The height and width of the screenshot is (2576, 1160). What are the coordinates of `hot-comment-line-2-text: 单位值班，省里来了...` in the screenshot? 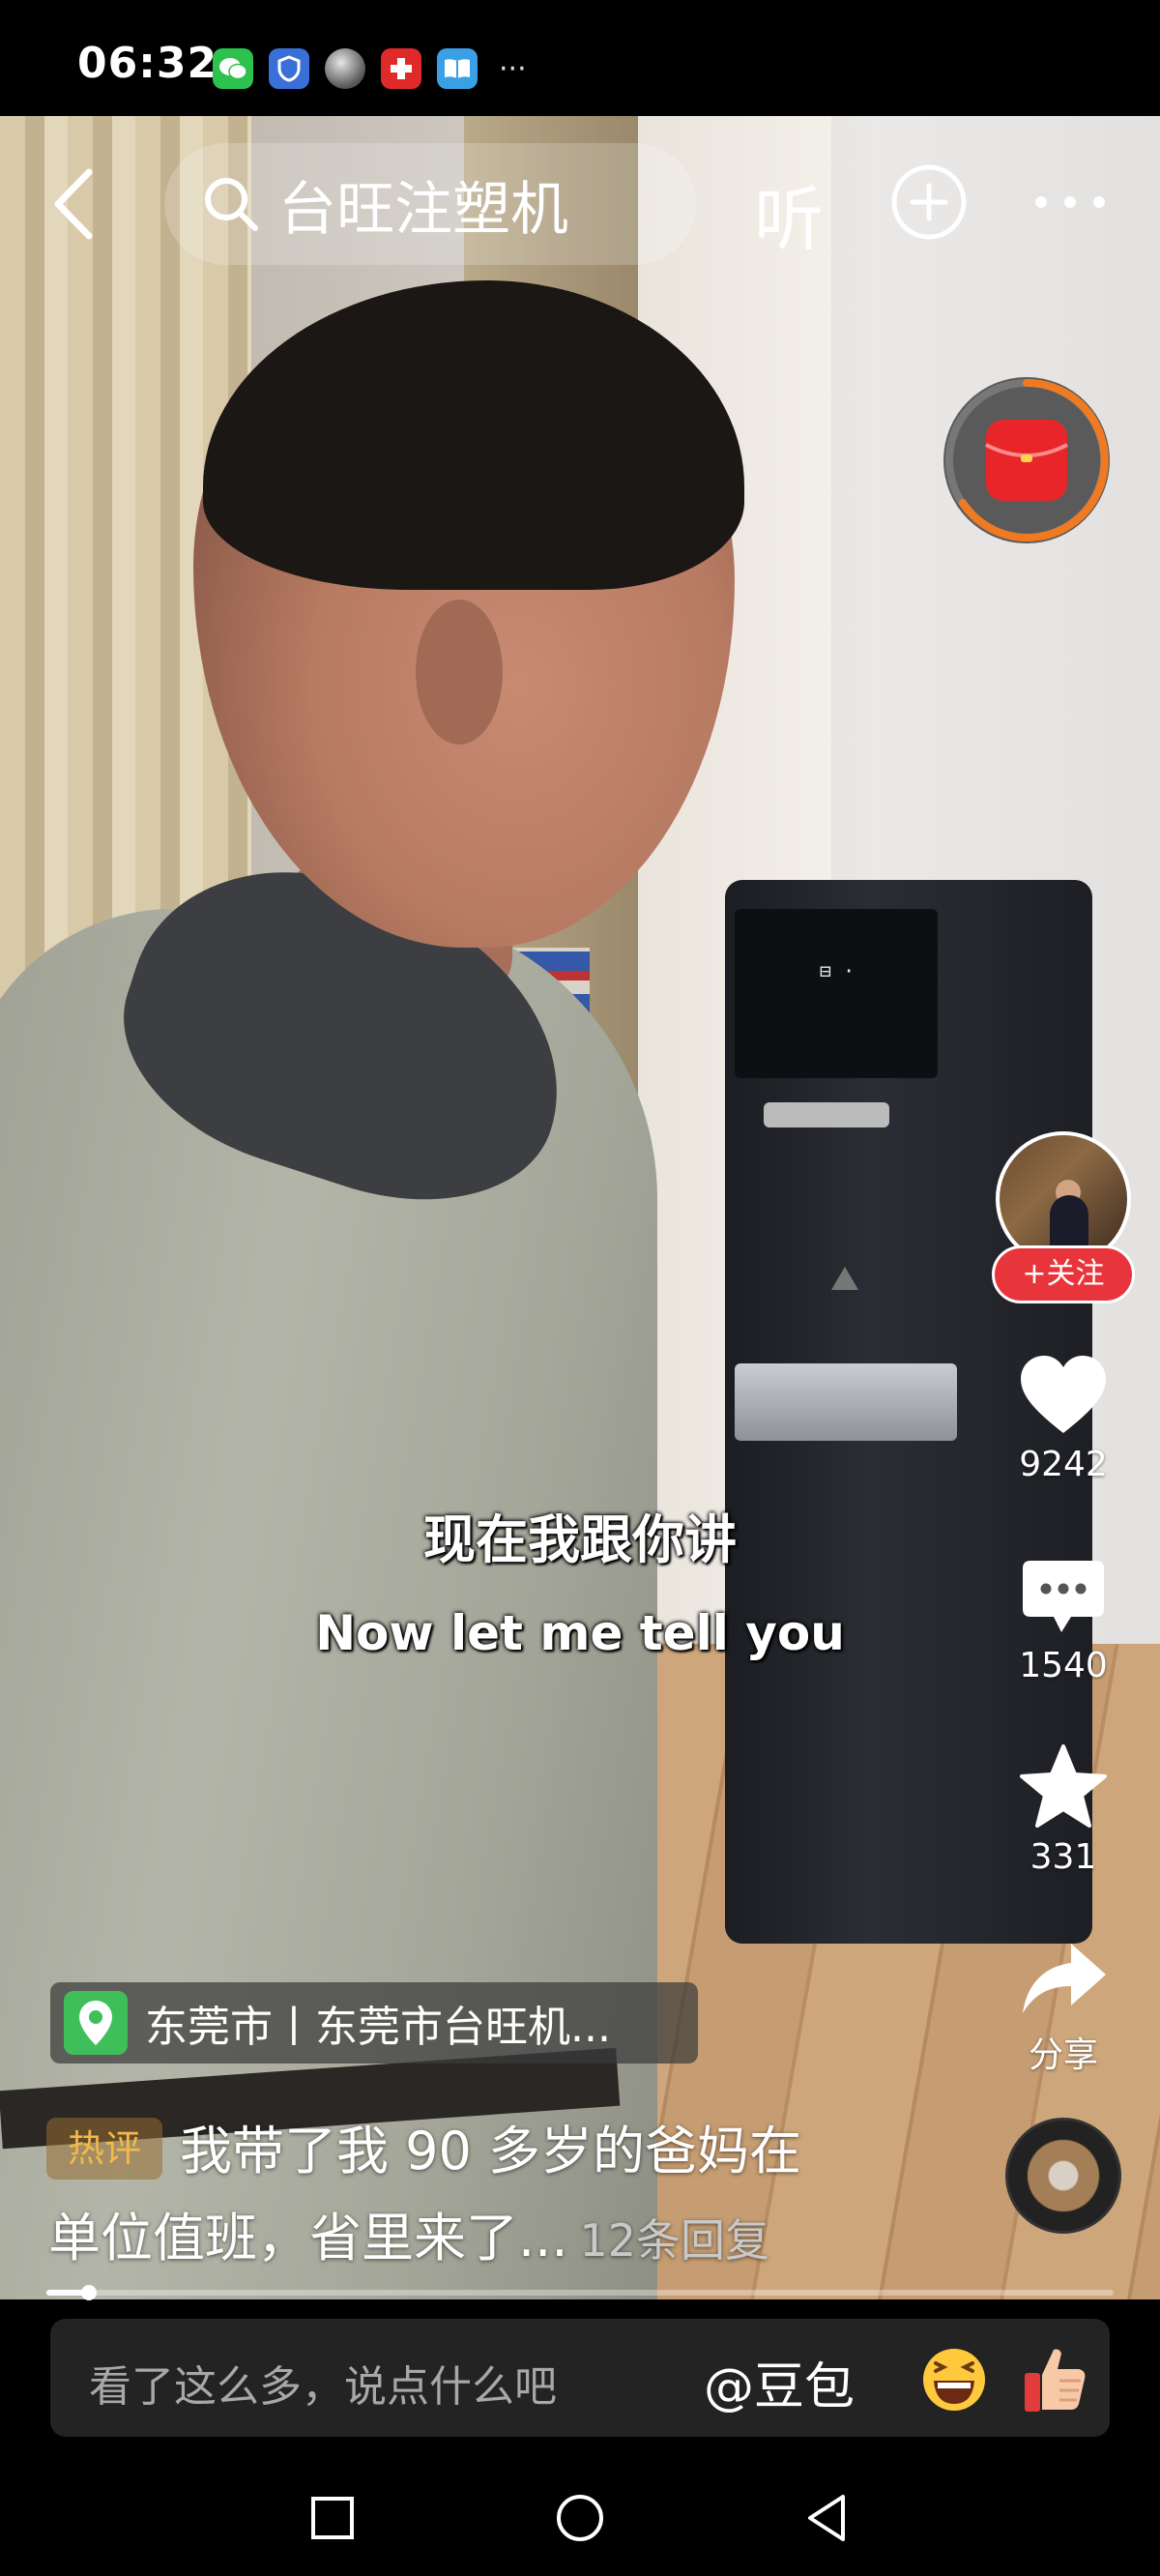 It's located at (308, 2238).